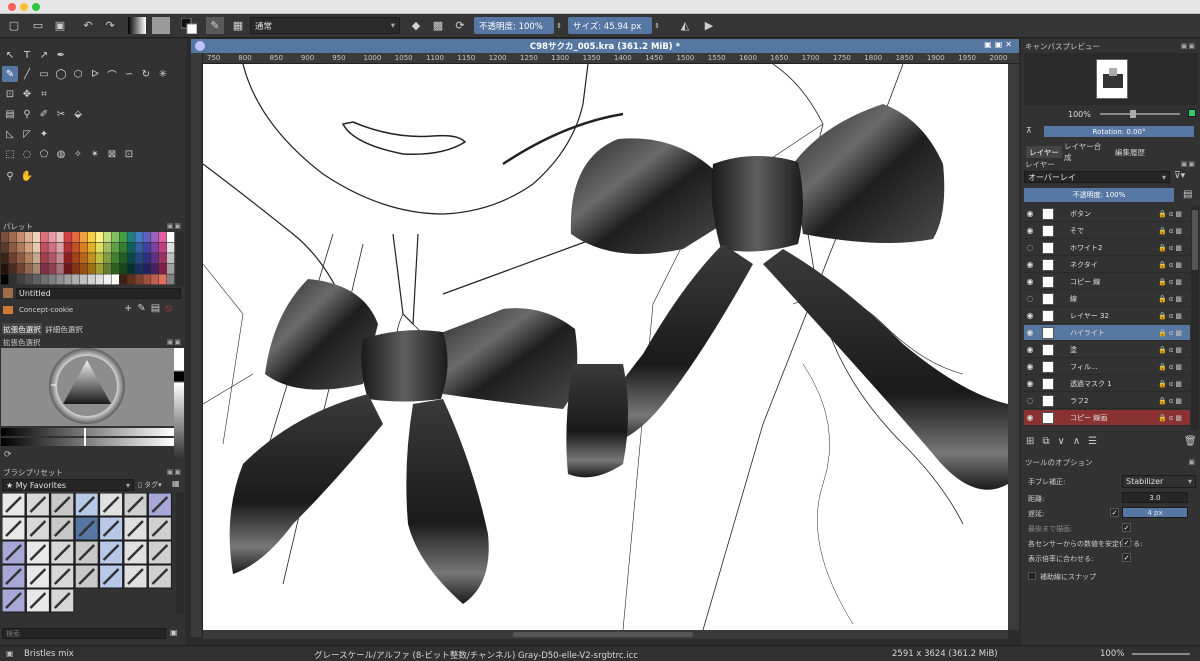 Image resolution: width=1200 pixels, height=661 pixels. I want to click on line-tool-icon: ╱, so click(27, 74).